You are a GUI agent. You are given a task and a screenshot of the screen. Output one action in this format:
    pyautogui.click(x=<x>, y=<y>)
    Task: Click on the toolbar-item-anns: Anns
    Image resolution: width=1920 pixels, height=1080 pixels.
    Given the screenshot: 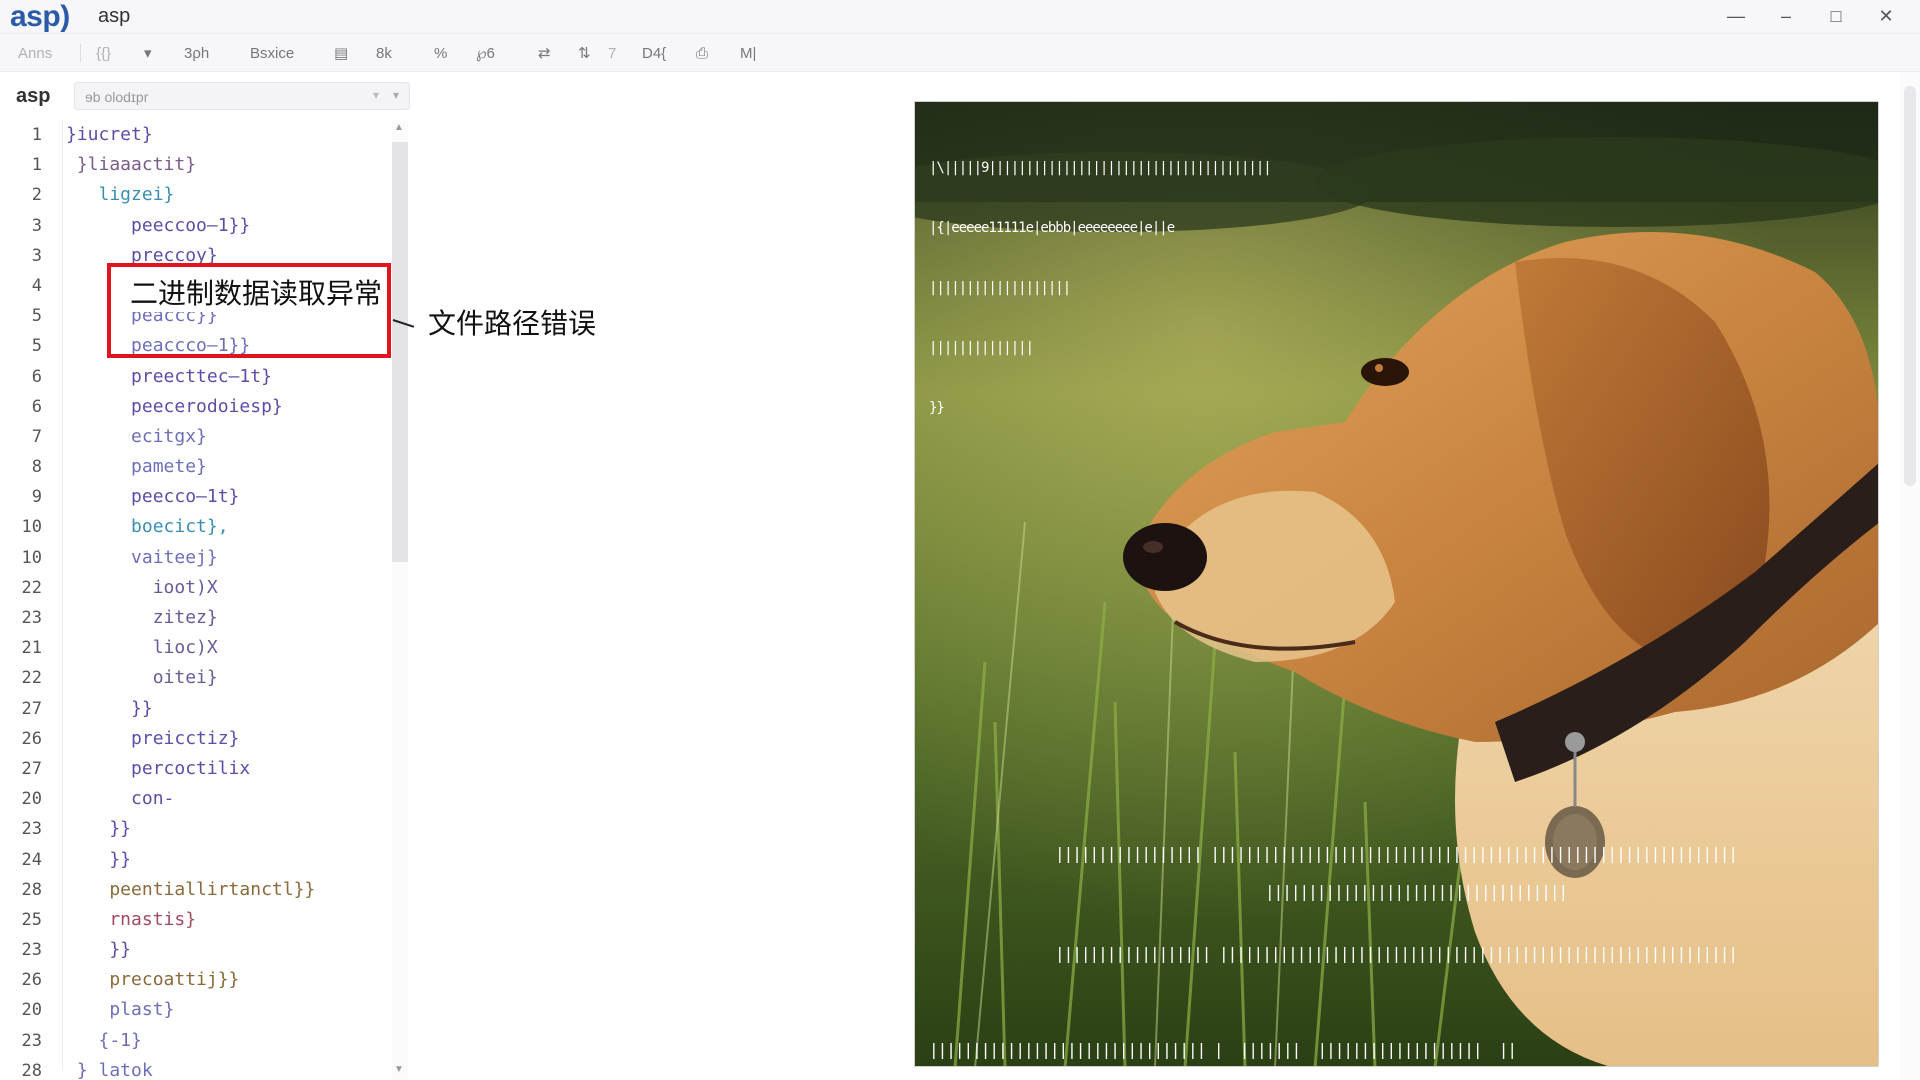 What is the action you would take?
    pyautogui.click(x=35, y=53)
    